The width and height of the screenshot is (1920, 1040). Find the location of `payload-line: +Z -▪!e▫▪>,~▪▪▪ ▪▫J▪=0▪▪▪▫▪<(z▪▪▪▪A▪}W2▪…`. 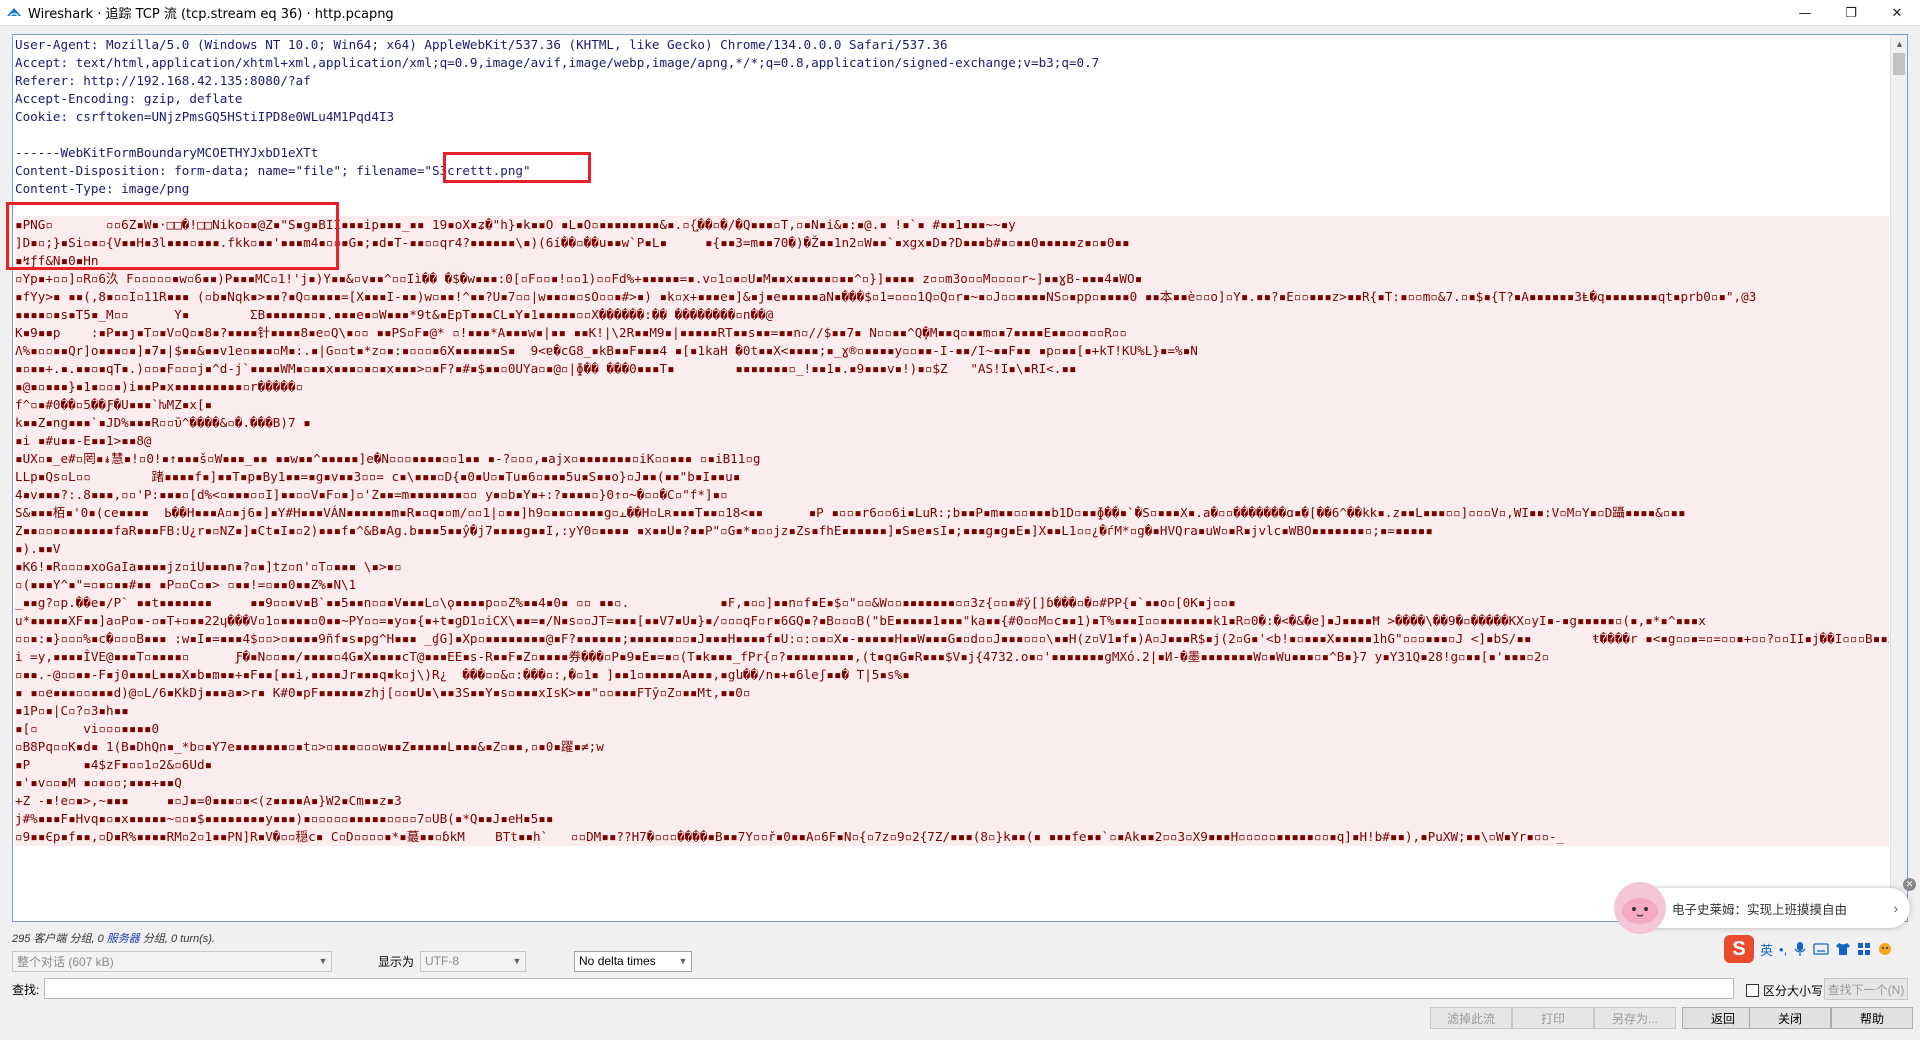

payload-line: +Z -▪!e▫▪>,~▪▪▪ ▪▫J▪=0▪▪▪▫▪<(z▪▪▪▪A▪}W2▪… is located at coordinates (952, 801).